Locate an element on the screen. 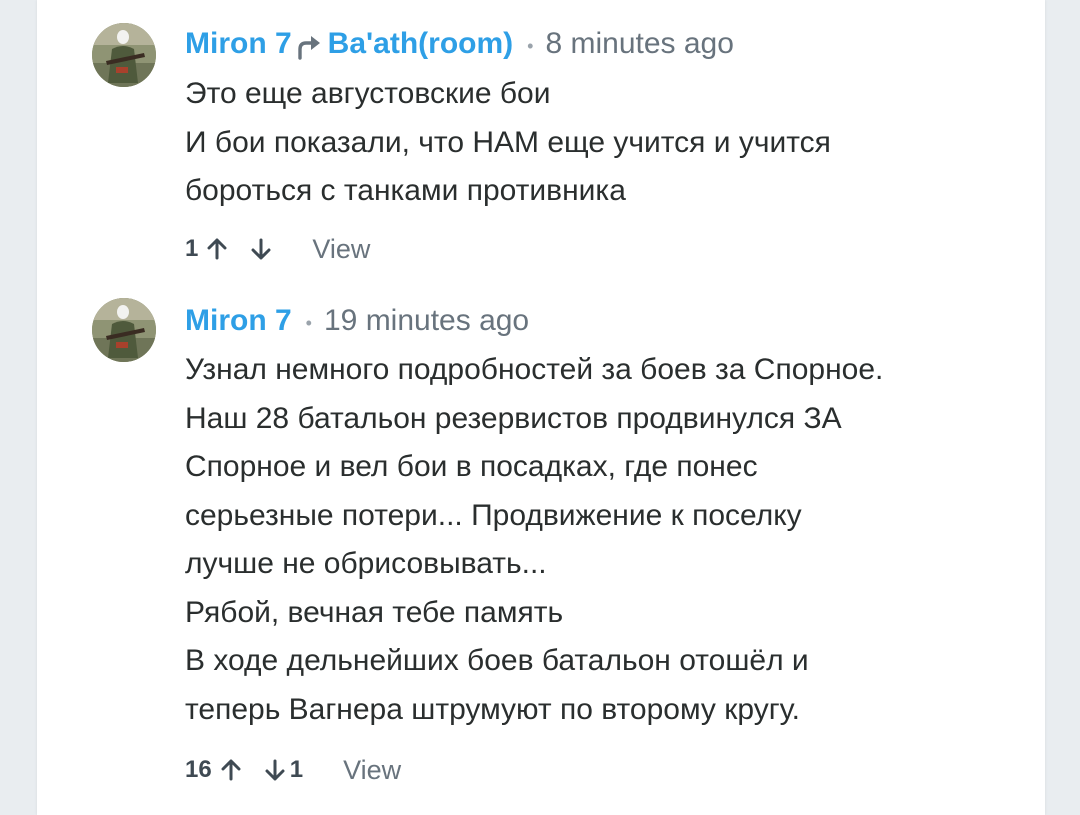 The width and height of the screenshot is (1080, 815). comment-line: В ходе дельнейших боев батальон отошёл и is located at coordinates (497, 660).